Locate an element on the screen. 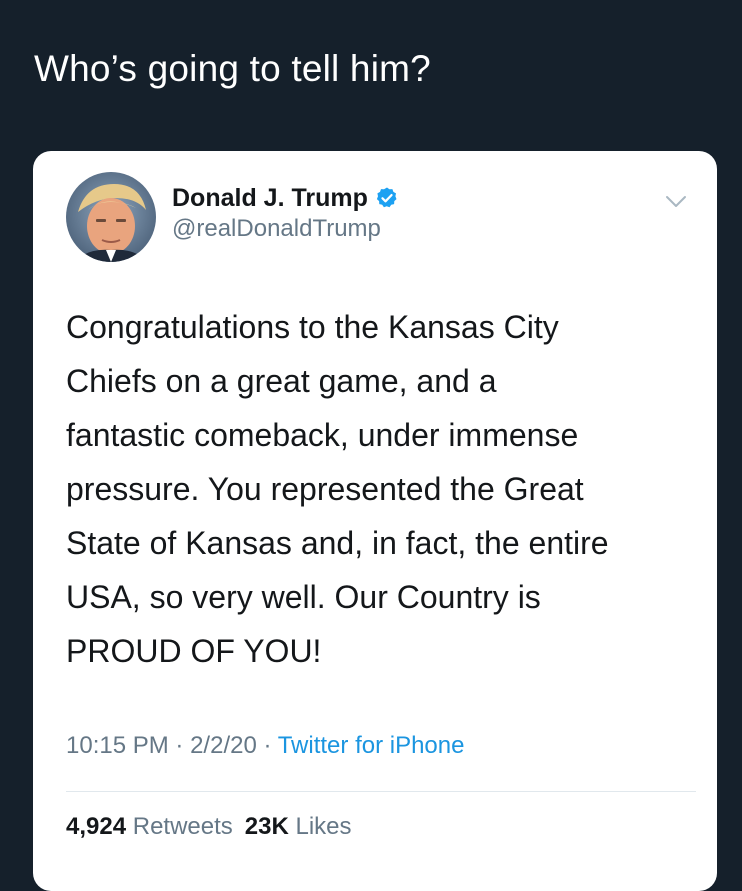 This screenshot has height=891, width=742. retweets-stat: 4,924 Retweets is located at coordinates (149, 826).